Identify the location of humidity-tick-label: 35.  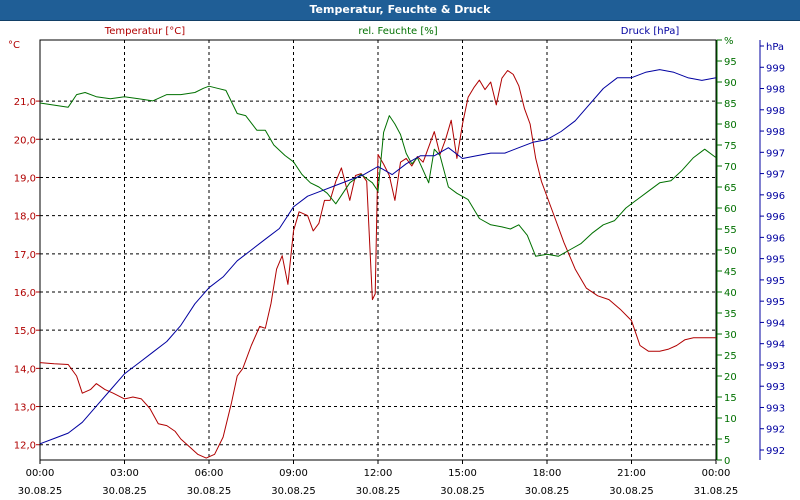
(730, 314).